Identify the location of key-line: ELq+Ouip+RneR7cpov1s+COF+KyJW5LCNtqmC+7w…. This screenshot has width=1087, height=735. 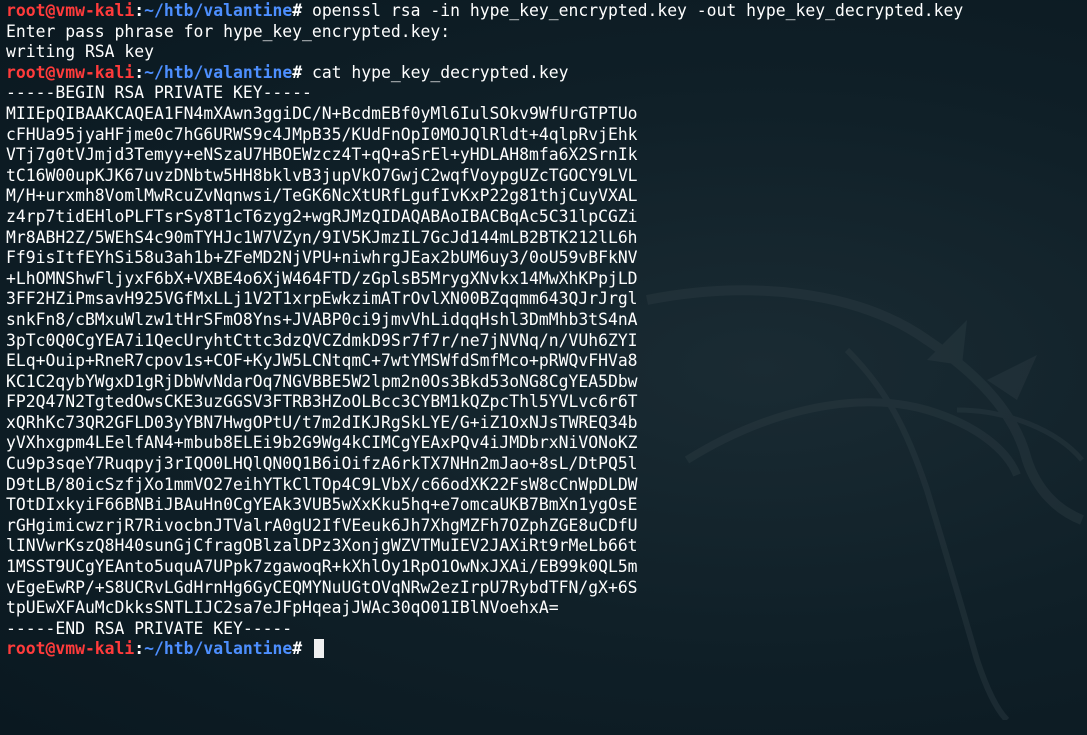
(322, 361).